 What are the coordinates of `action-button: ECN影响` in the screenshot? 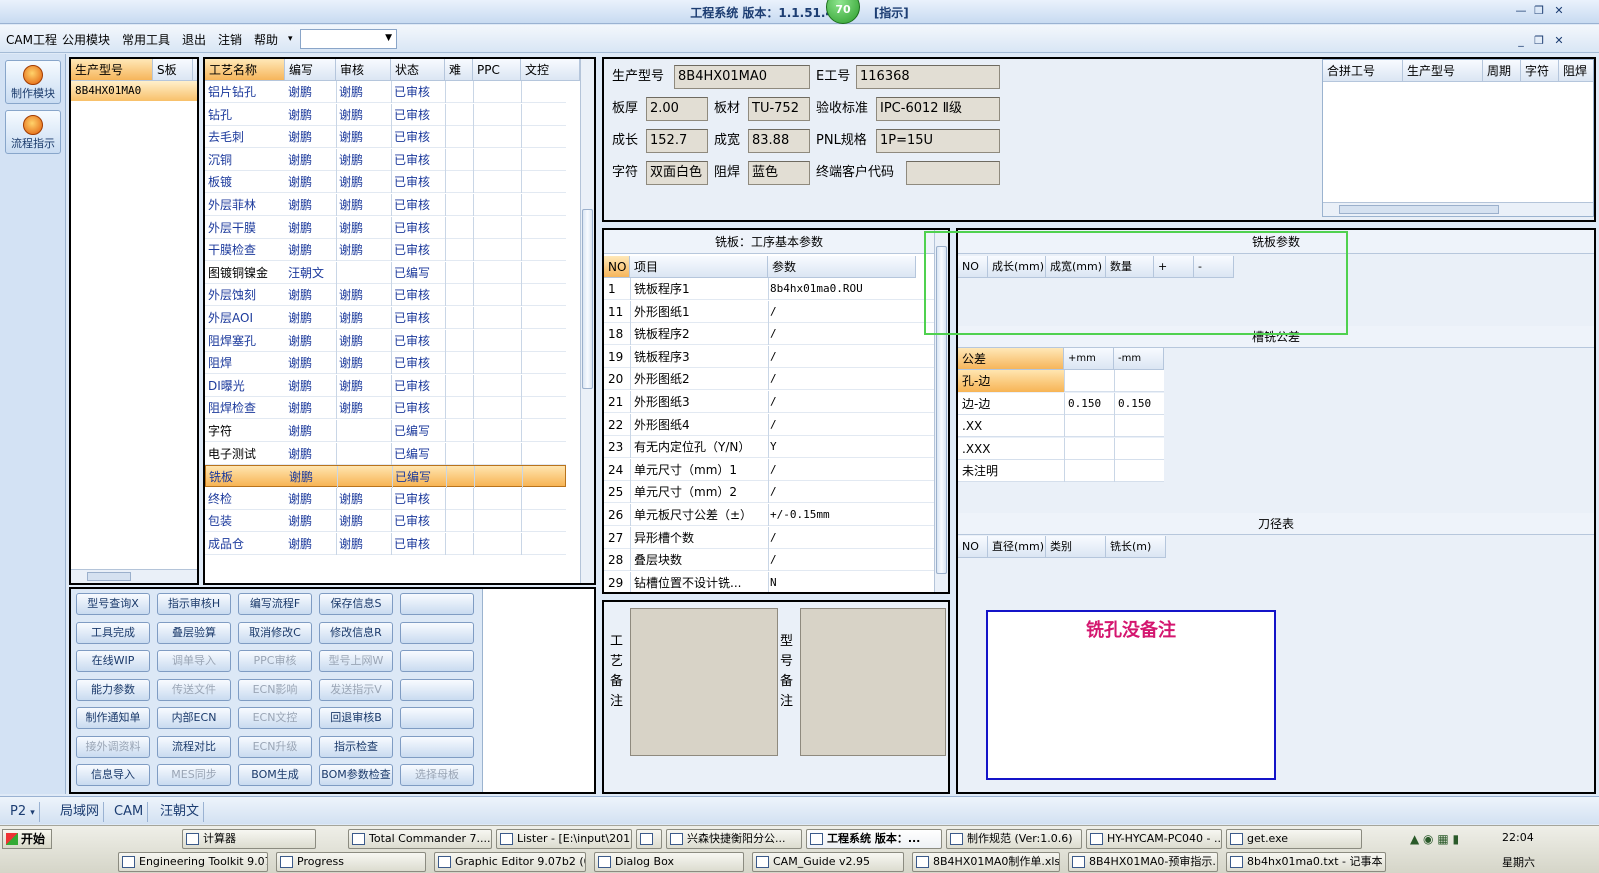 It's located at (275, 689).